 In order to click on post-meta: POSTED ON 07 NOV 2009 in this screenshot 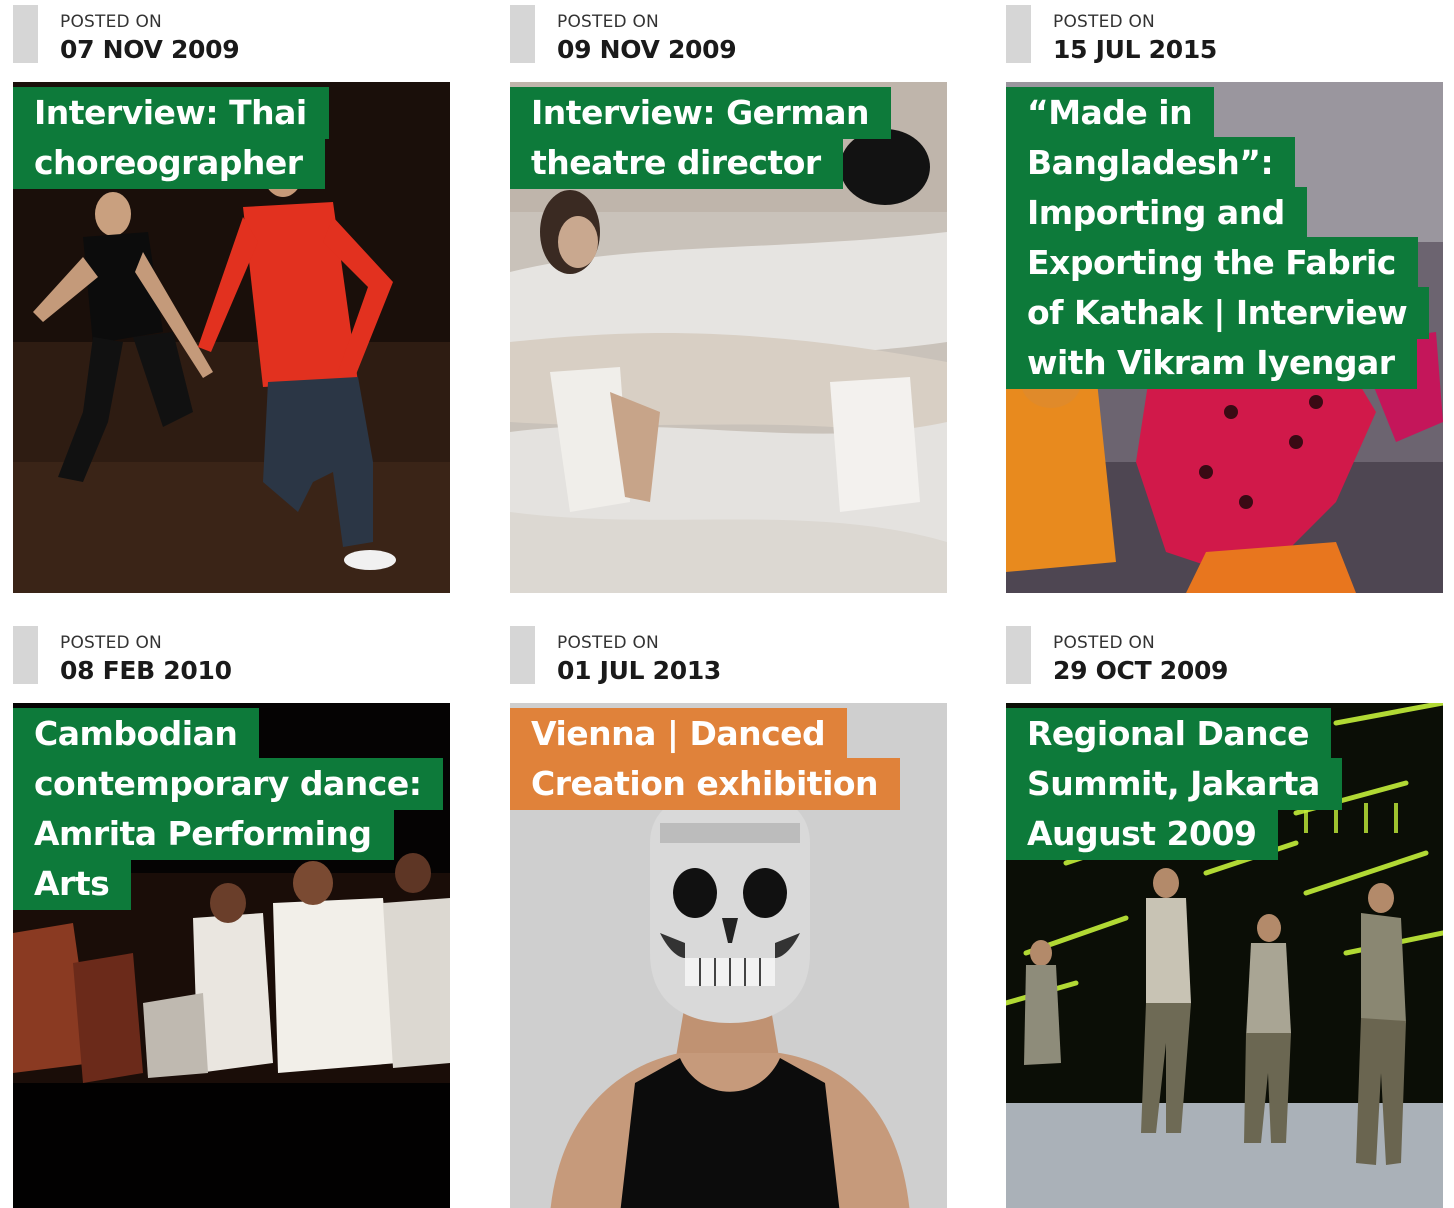, I will do `click(231, 41)`.